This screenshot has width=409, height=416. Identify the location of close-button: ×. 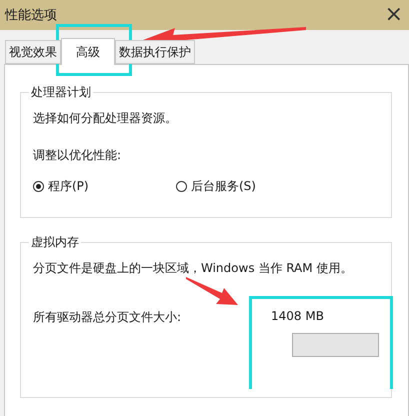
(393, 15).